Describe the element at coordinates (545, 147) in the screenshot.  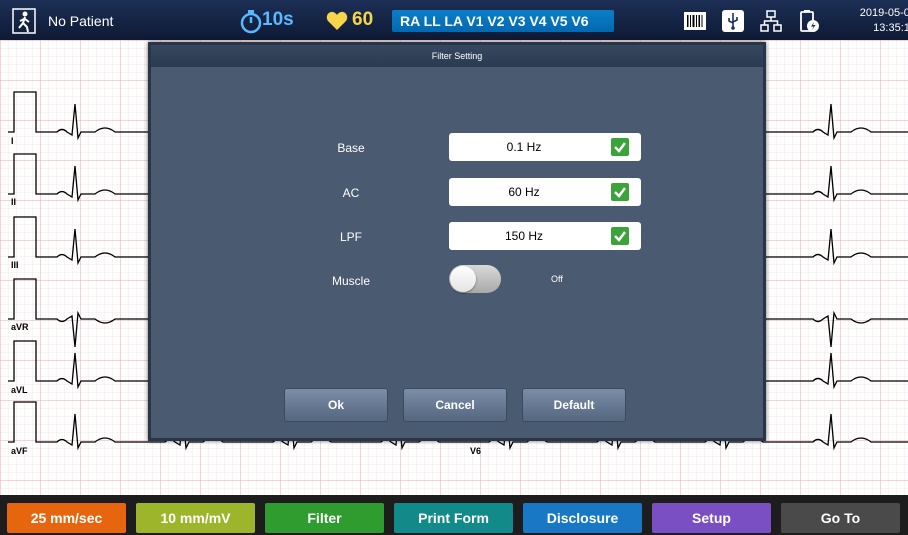
I see `base-filter-field: 0.1 Hz` at that location.